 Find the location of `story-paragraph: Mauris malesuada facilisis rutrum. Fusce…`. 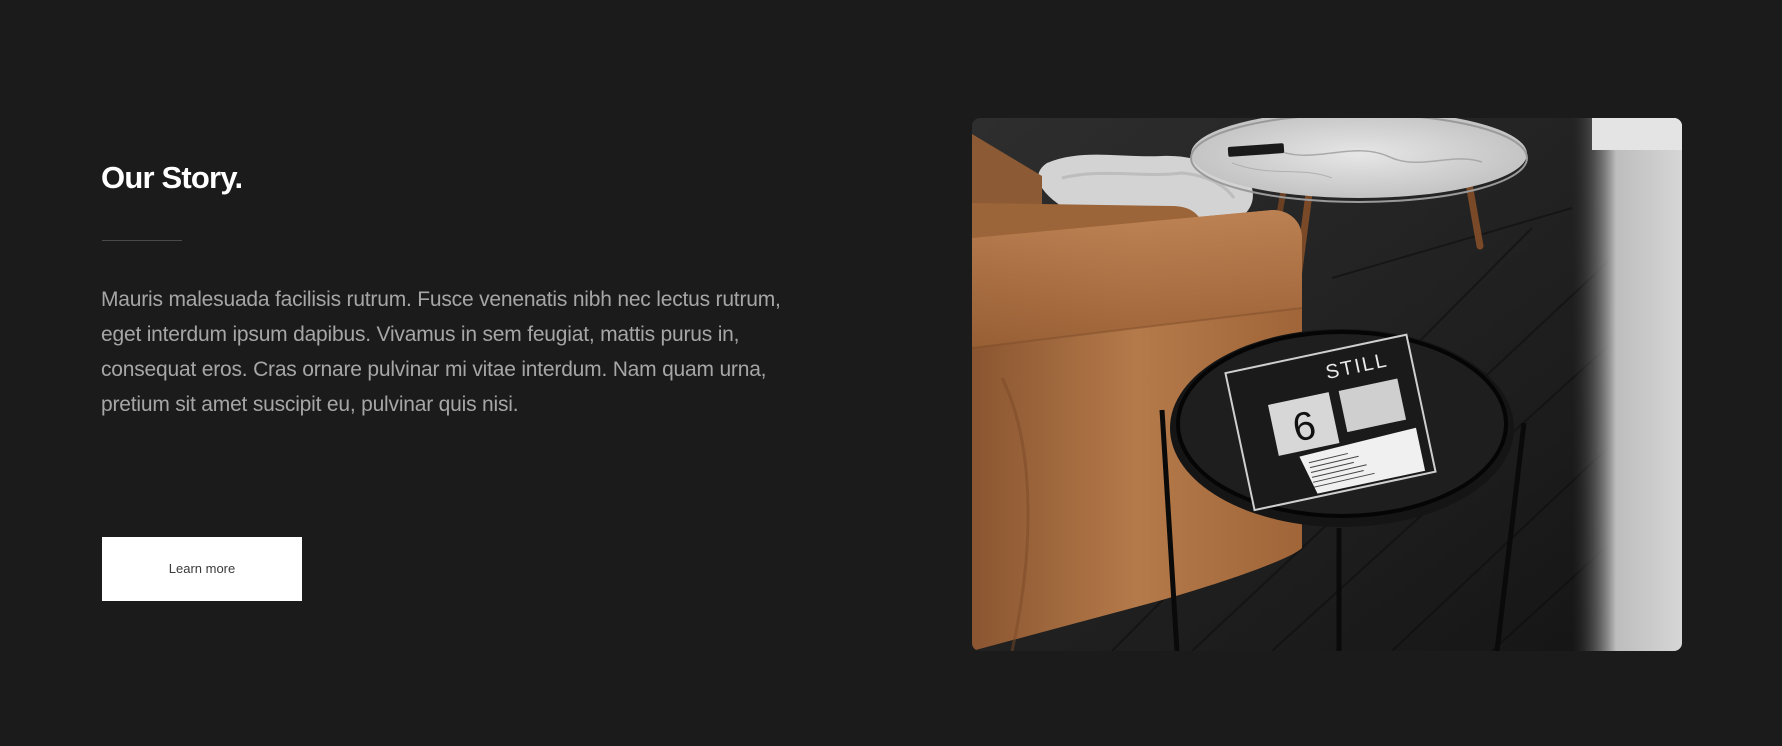

story-paragraph: Mauris malesuada facilisis rutrum. Fusce… is located at coordinates (441, 352).